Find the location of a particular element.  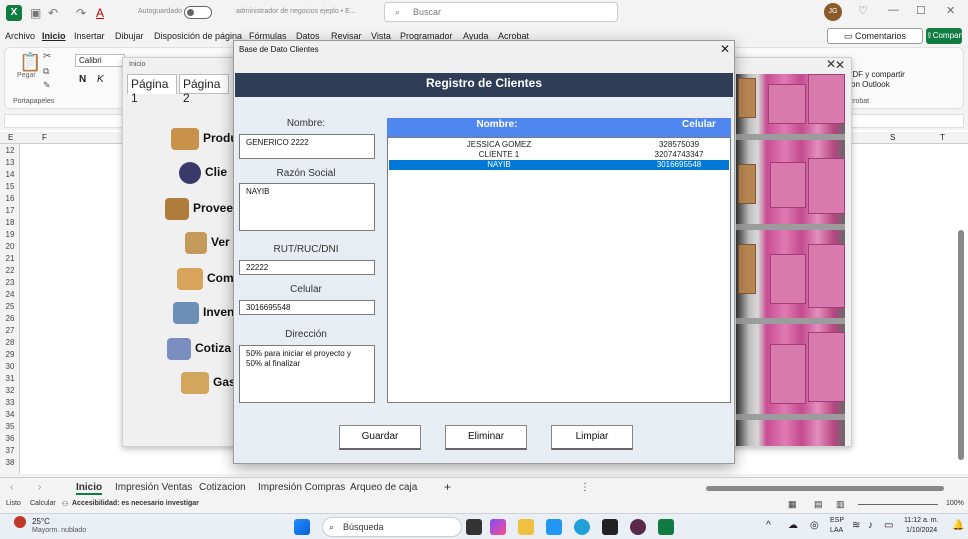

status-calcular: Calcular is located at coordinates (43, 503).